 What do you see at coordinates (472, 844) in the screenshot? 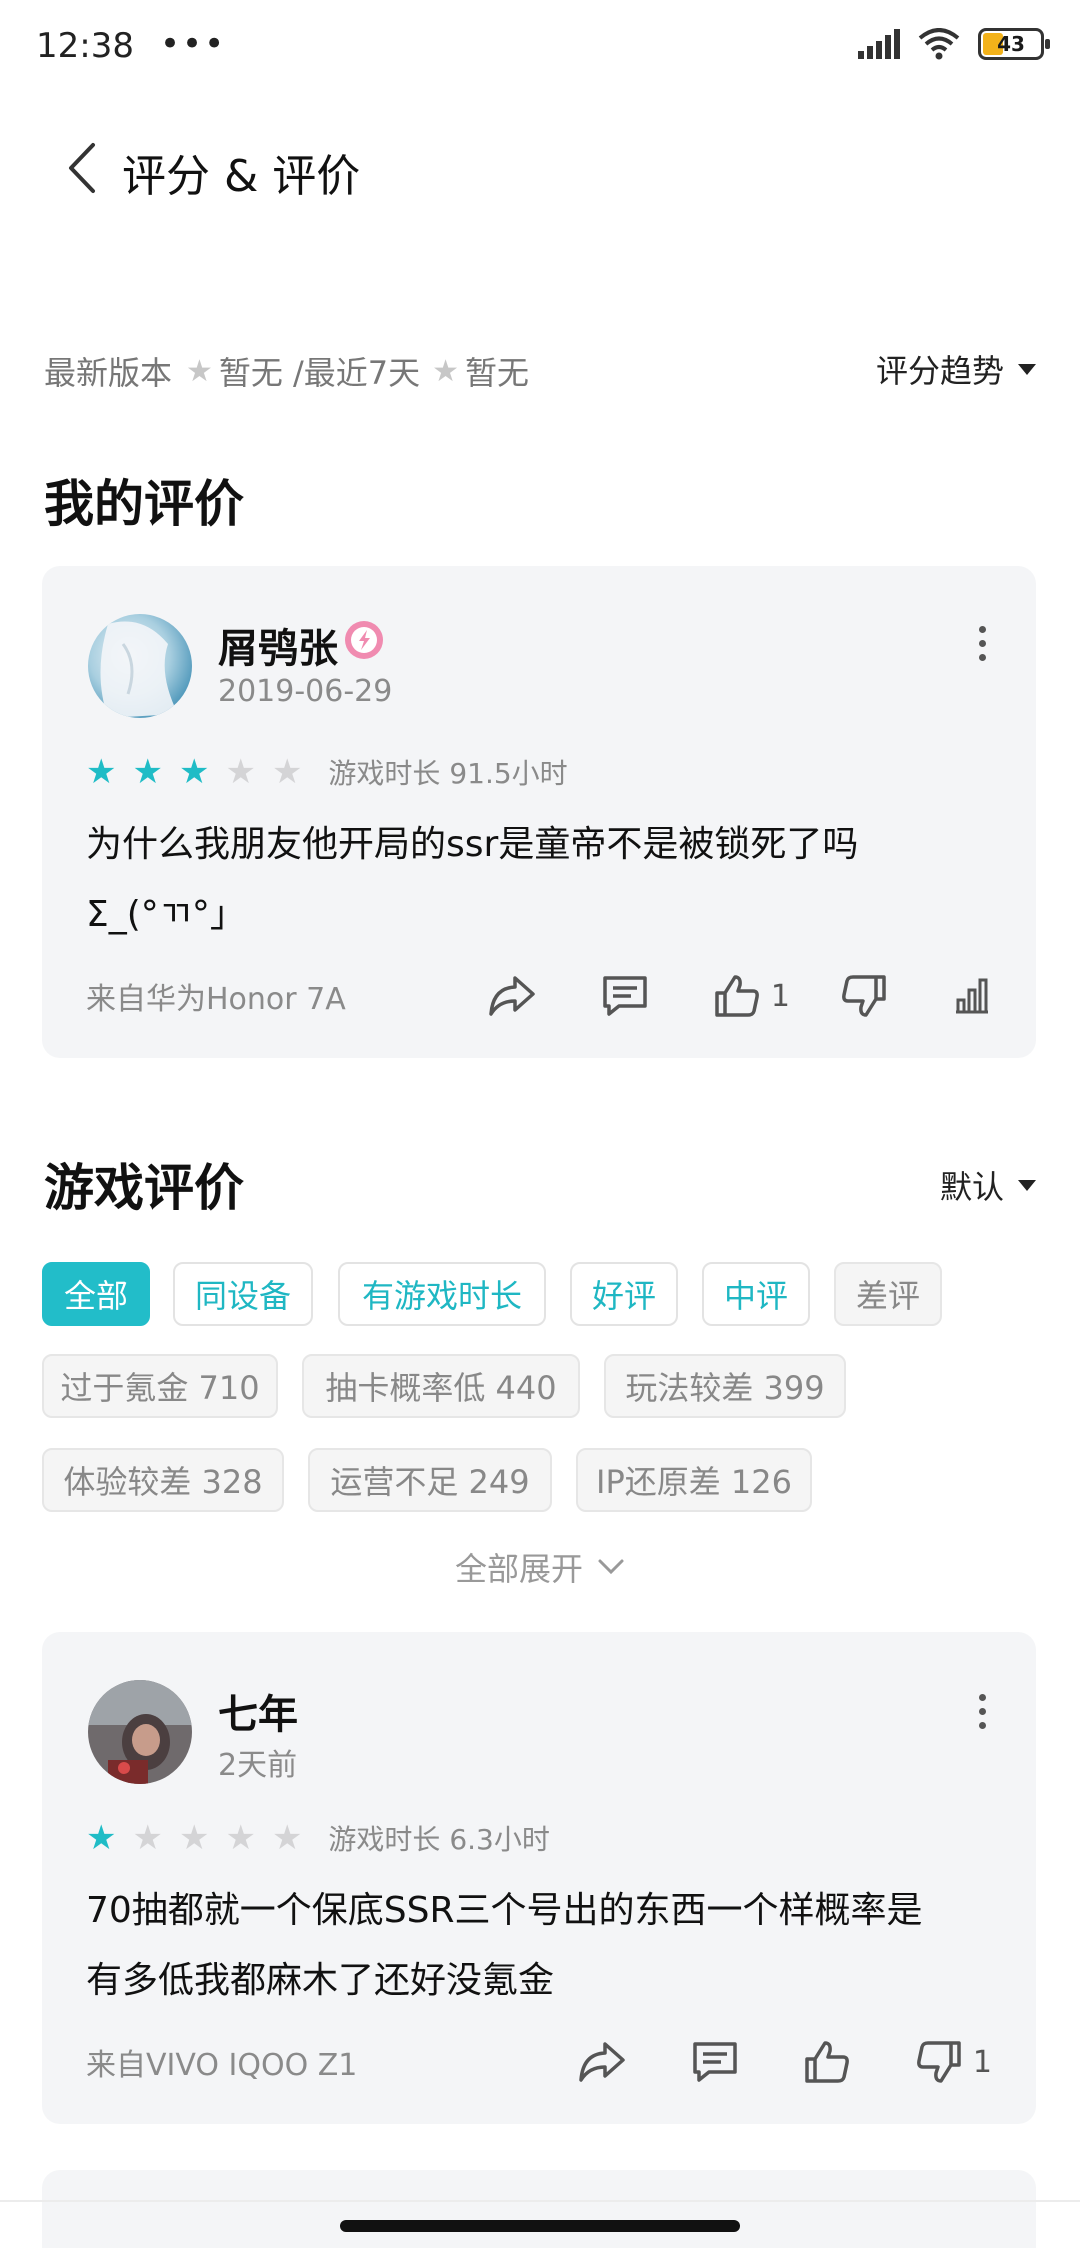
I see `review-text-line: 为什么我朋友他开局的ssr是童帝不是被锁死了吗` at bounding box center [472, 844].